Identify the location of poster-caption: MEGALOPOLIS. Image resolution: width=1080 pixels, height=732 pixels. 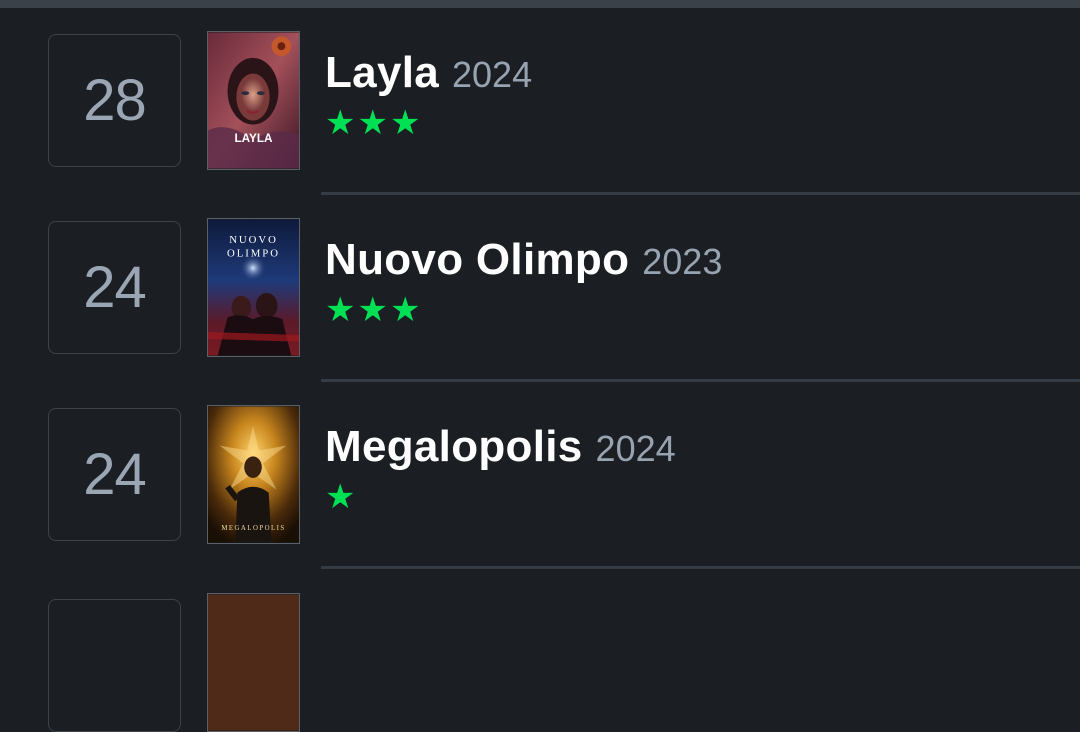
(253, 528).